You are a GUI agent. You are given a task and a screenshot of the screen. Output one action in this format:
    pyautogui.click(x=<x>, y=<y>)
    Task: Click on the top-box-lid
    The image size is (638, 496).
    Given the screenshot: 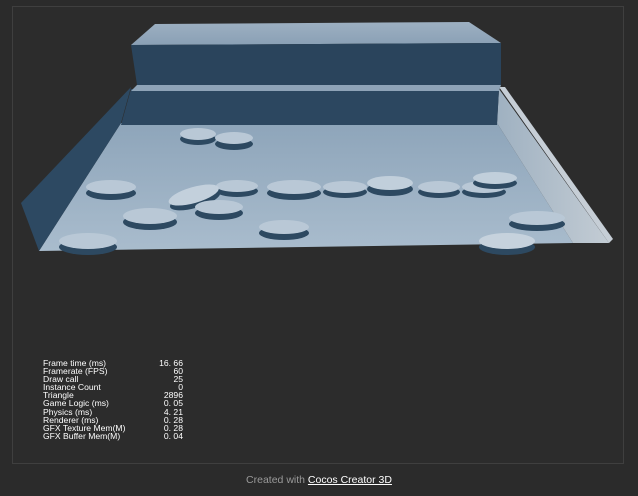 What is the action you would take?
    pyautogui.click(x=316, y=33)
    